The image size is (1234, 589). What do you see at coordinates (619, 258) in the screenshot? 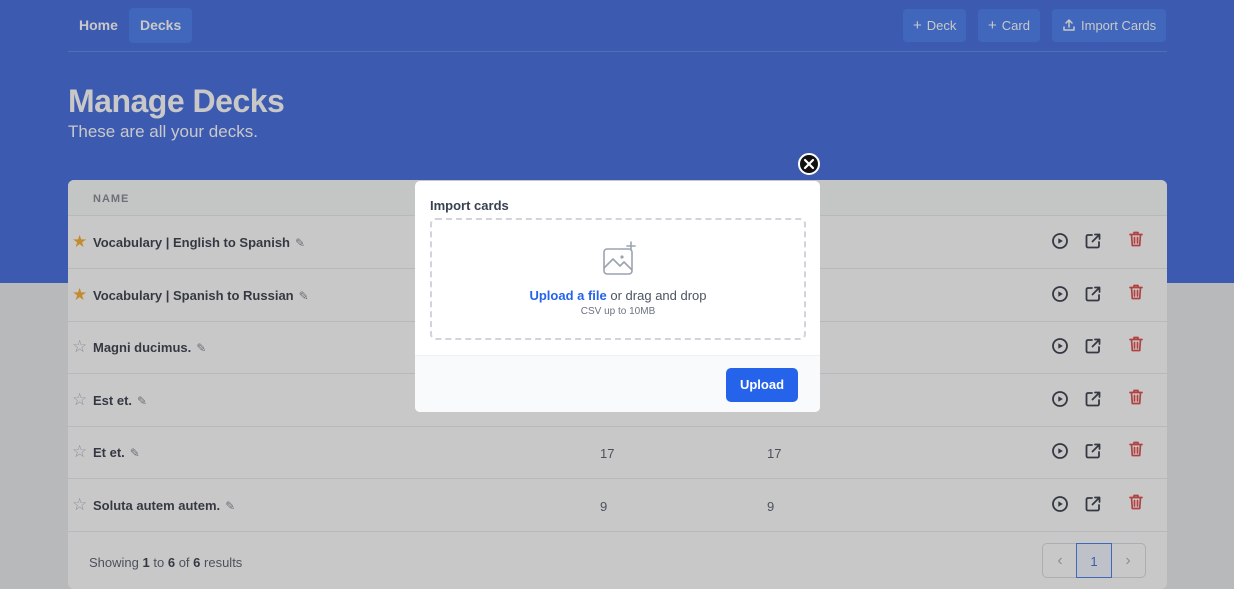
I see `add-image-icon` at bounding box center [619, 258].